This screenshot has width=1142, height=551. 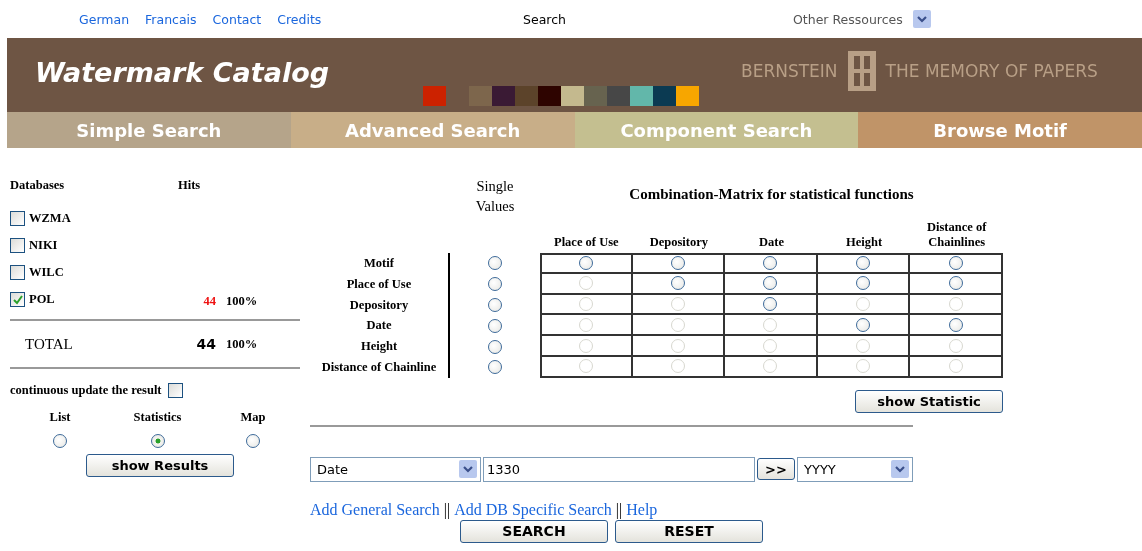 I want to click on row-label: Place of Use, so click(x=380, y=284).